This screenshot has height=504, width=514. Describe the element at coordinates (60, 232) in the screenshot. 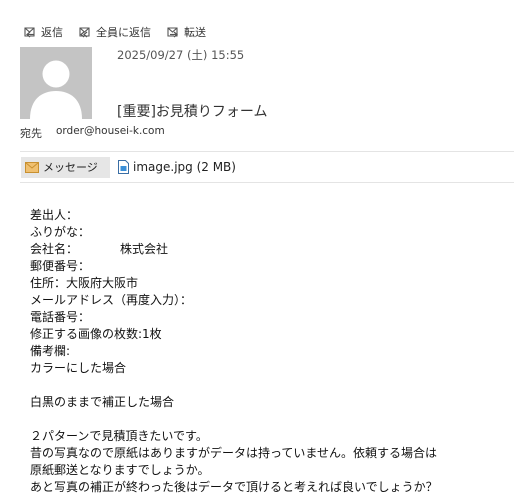

I see `mail-body-line: ふりがな：` at that location.